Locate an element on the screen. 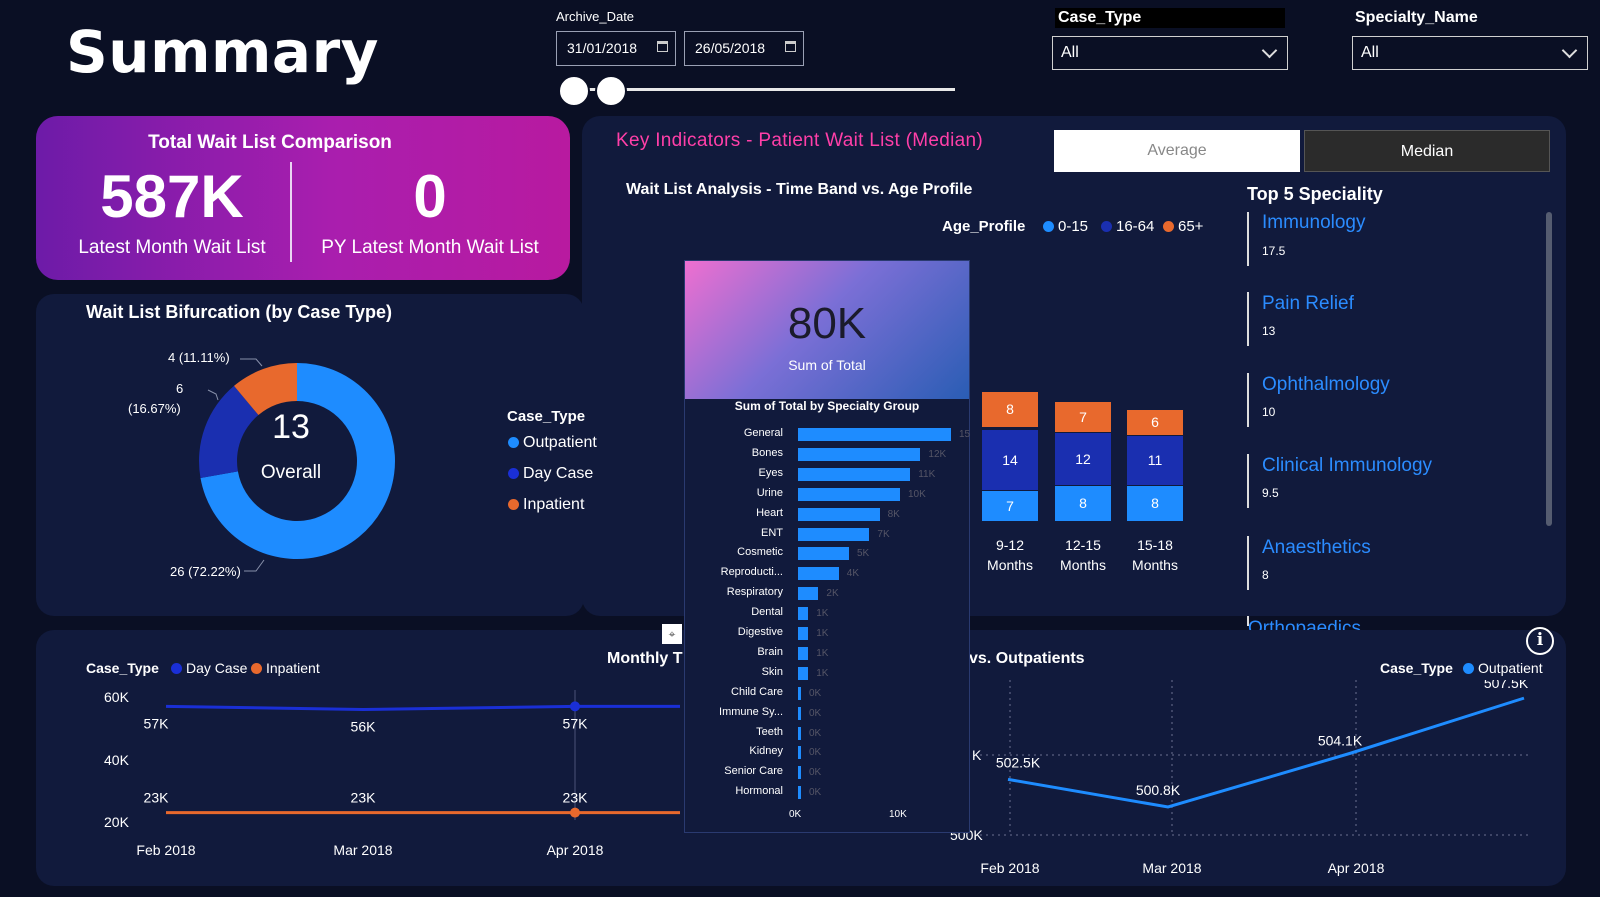 This screenshot has width=1600, height=897. band-label-line1: 12-15 is located at coordinates (1083, 545).